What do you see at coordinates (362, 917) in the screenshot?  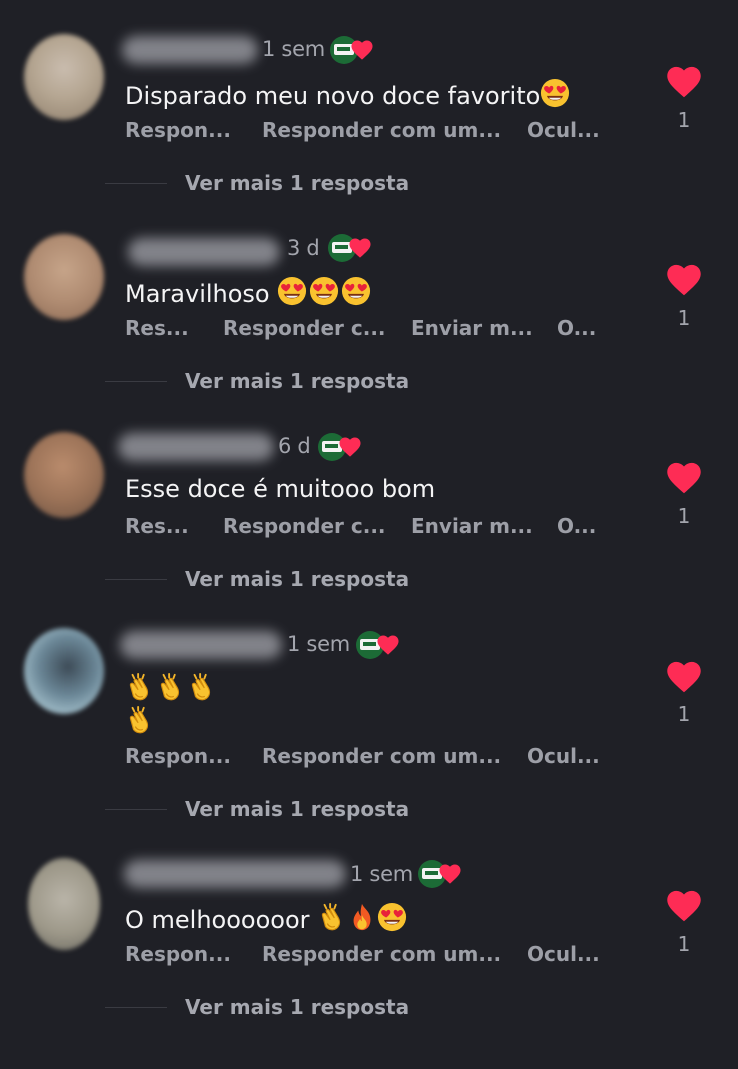 I see `fire-emoji-icon` at bounding box center [362, 917].